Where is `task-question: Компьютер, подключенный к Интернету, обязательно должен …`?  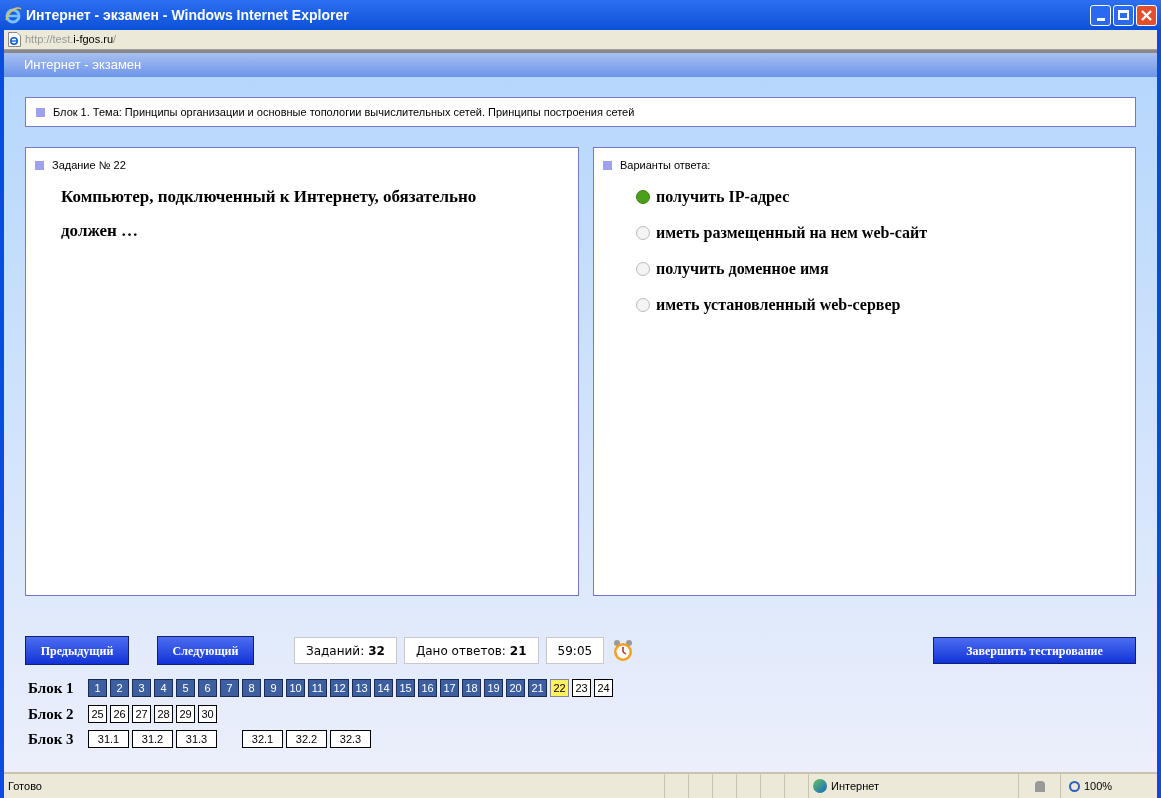
task-question: Компьютер, подключенный к Интернету, обязательно должен … is located at coordinates (269, 213).